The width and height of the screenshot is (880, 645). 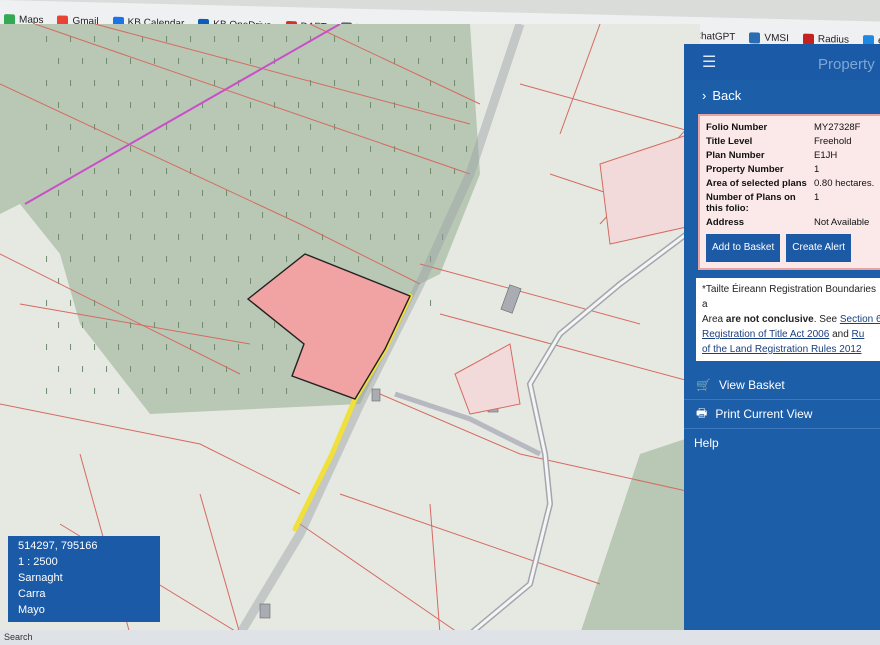 What do you see at coordinates (32, 594) in the screenshot?
I see `barony-name: Carra` at bounding box center [32, 594].